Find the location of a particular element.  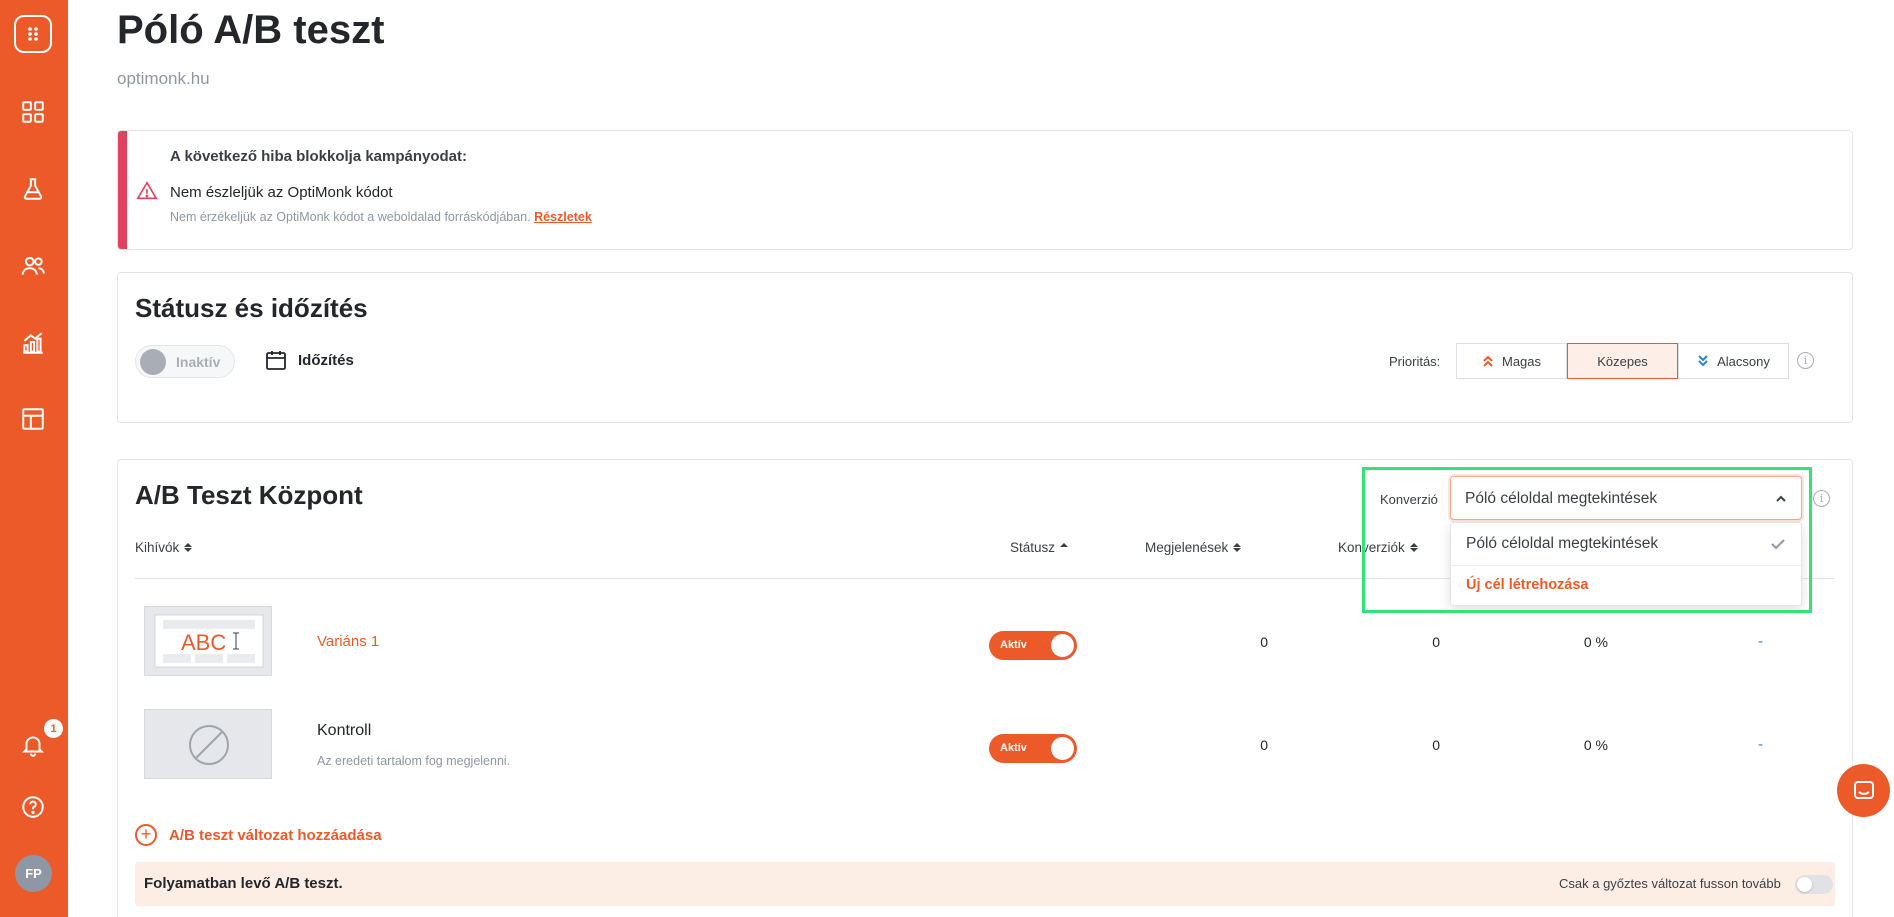

priority-low-label: Alacsony is located at coordinates (1743, 361).